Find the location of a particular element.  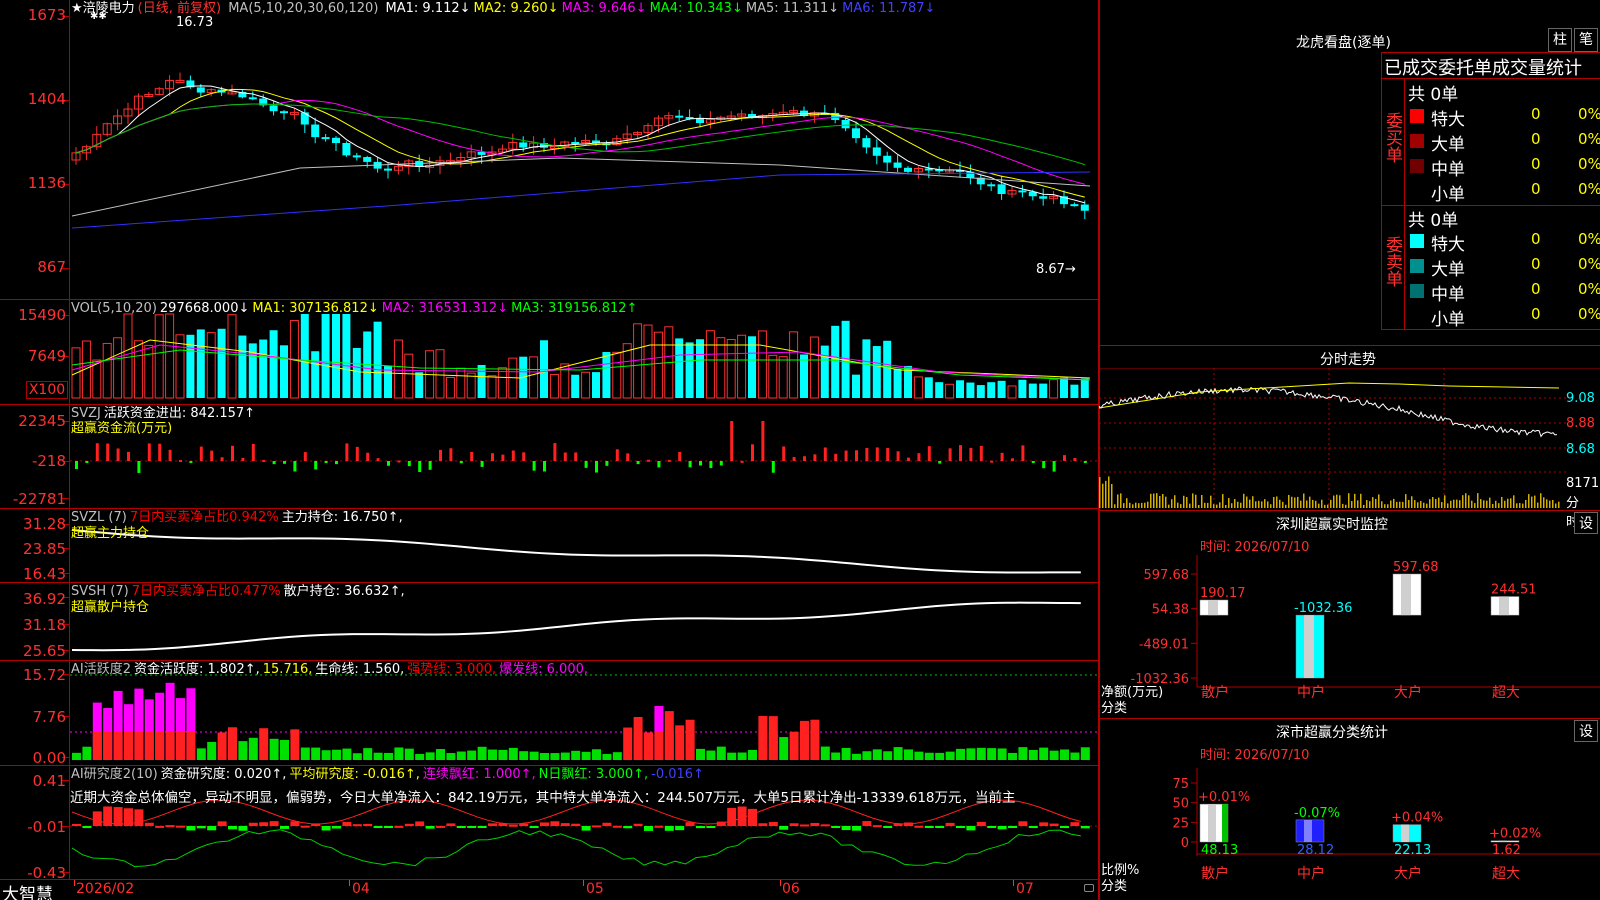

ai-research-tick: -0.01 is located at coordinates (46, 827).